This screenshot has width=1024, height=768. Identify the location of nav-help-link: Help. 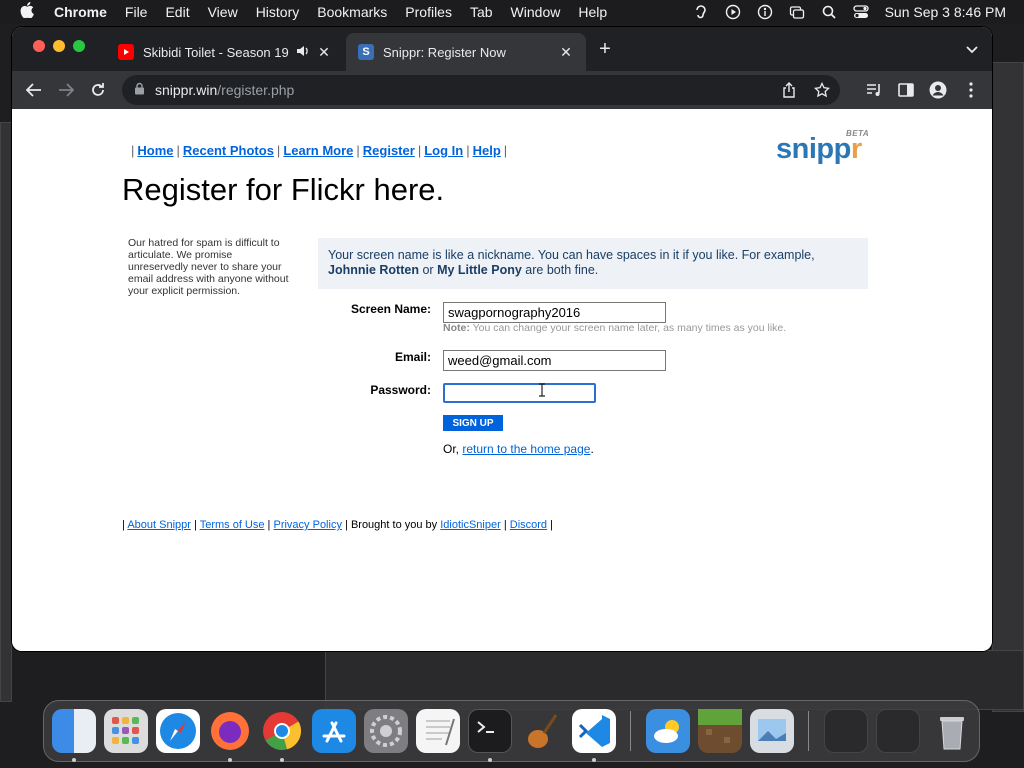
(487, 150).